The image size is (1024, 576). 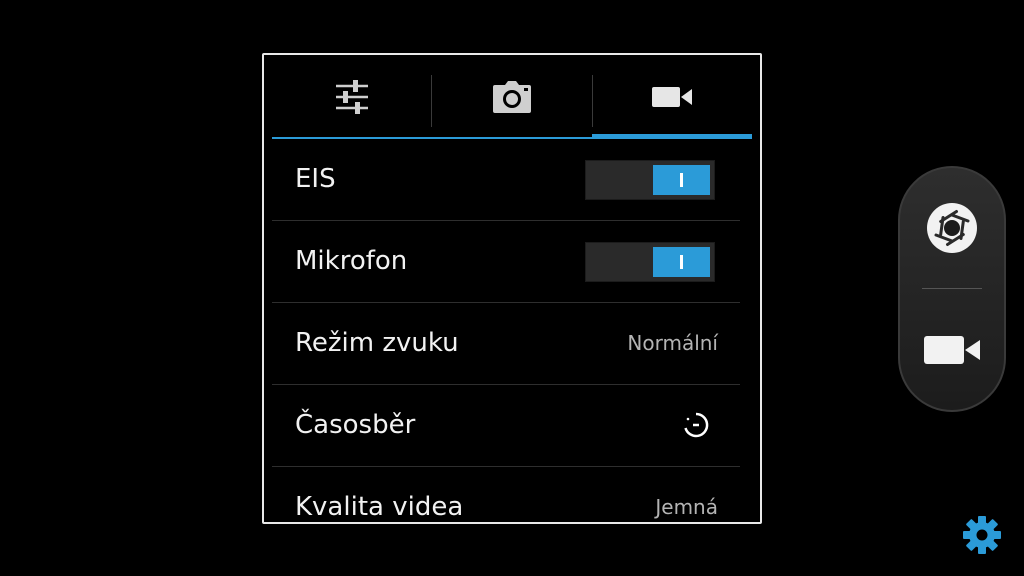 I want to click on video-mode-button, so click(x=952, y=349).